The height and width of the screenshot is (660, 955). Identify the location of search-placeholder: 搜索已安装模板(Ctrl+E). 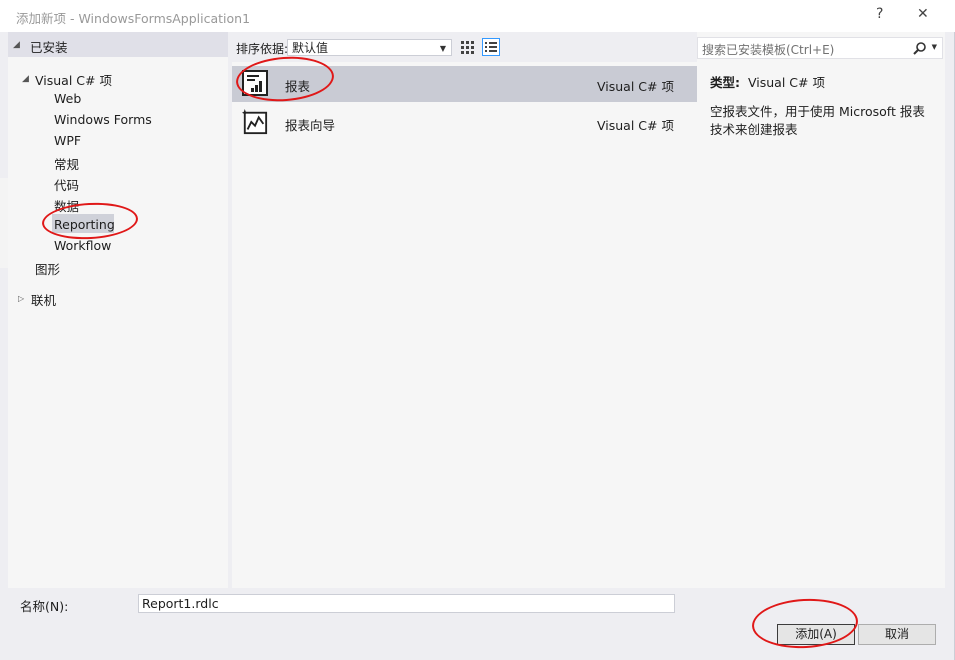
(768, 50).